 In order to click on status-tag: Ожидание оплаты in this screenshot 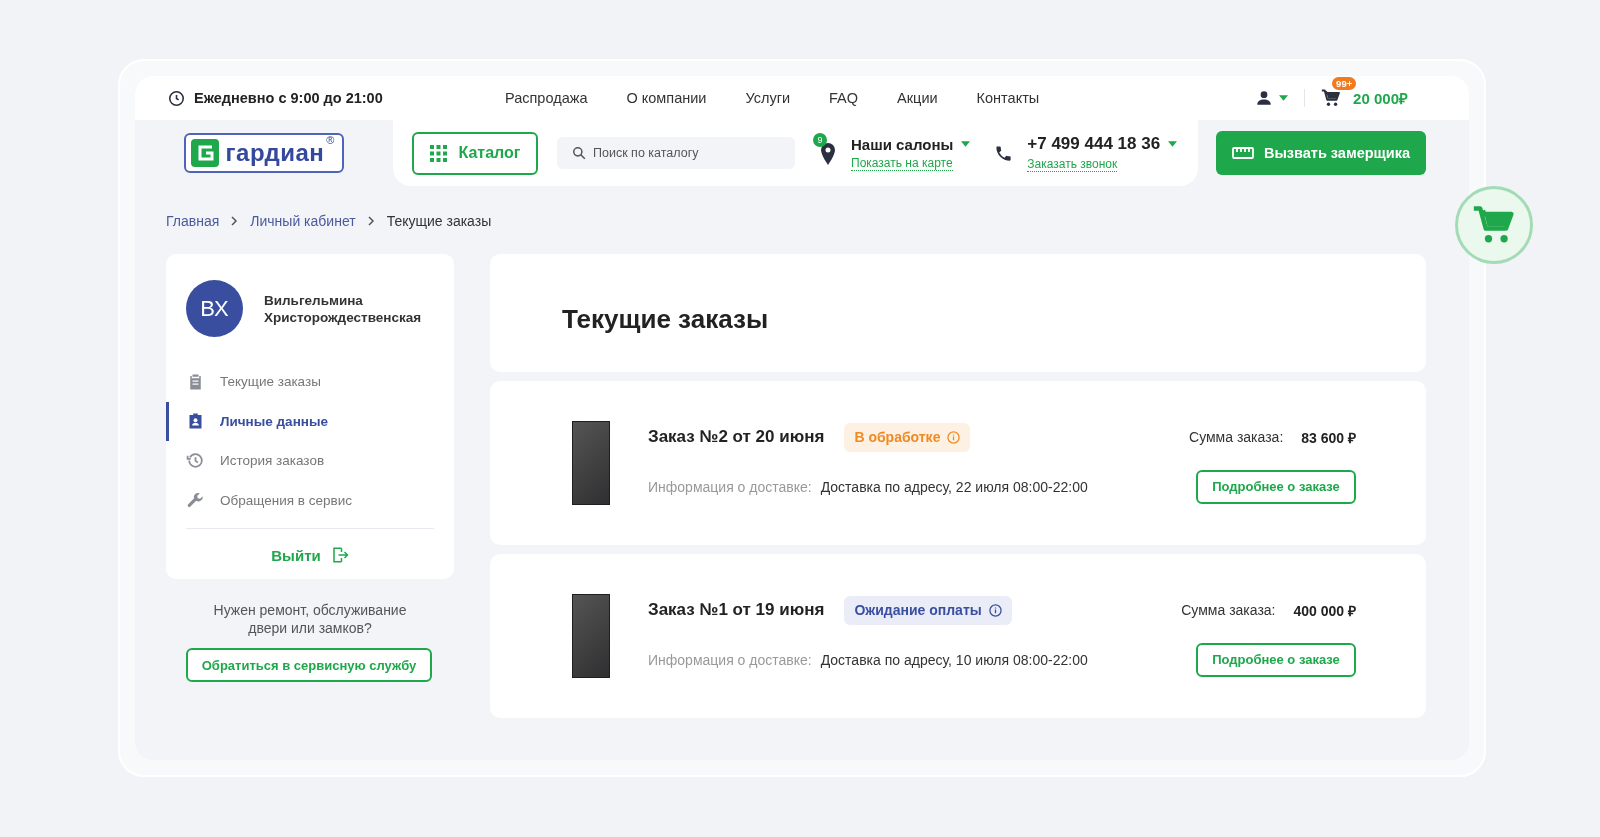, I will do `click(928, 610)`.